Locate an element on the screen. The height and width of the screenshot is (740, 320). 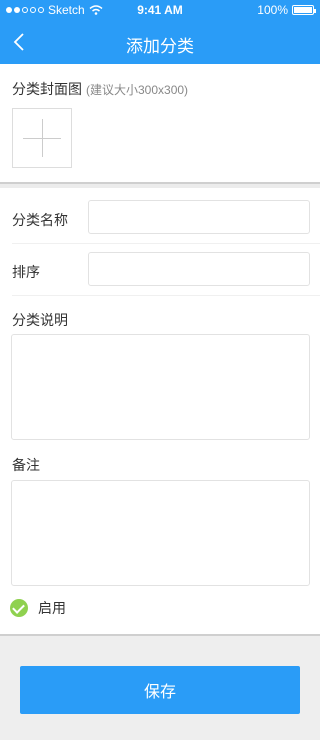
remark-label: 备注 is located at coordinates (26, 465).